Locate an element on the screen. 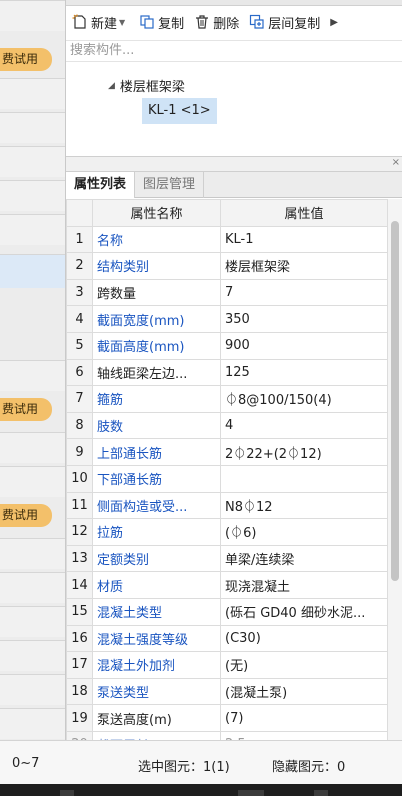  table-row: 2 结构类别 楼层框架梁 is located at coordinates (227, 266).